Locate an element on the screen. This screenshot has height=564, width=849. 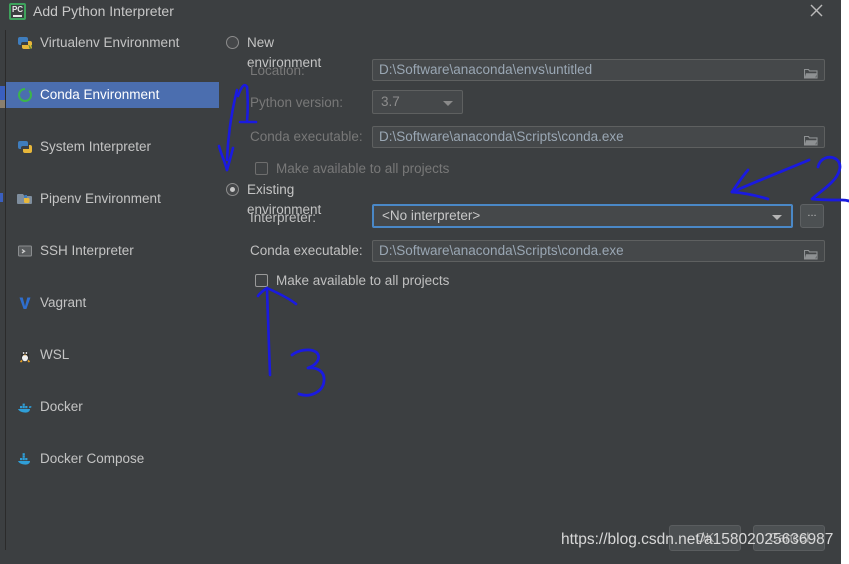
pipenv-icon is located at coordinates (25, 199).